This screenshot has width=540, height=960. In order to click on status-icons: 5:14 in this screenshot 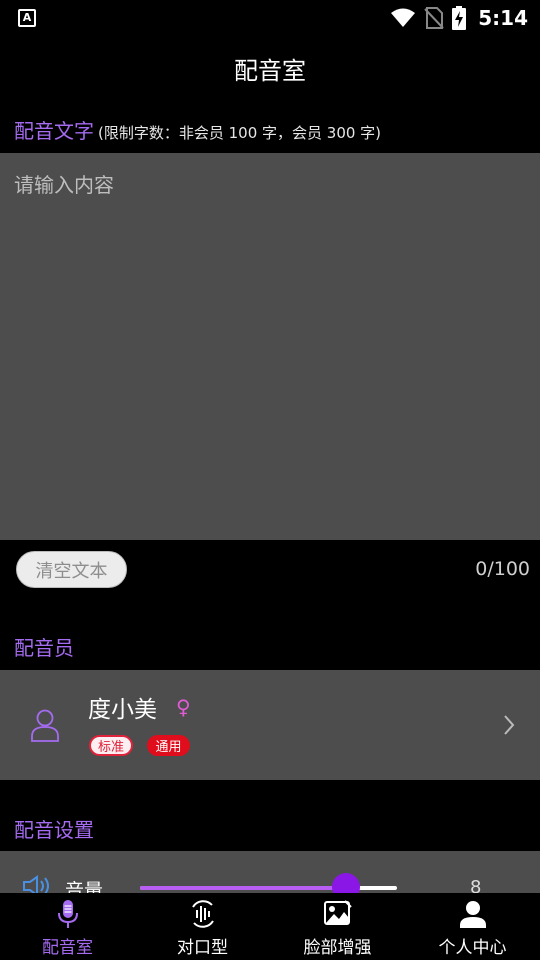, I will do `click(459, 18)`.